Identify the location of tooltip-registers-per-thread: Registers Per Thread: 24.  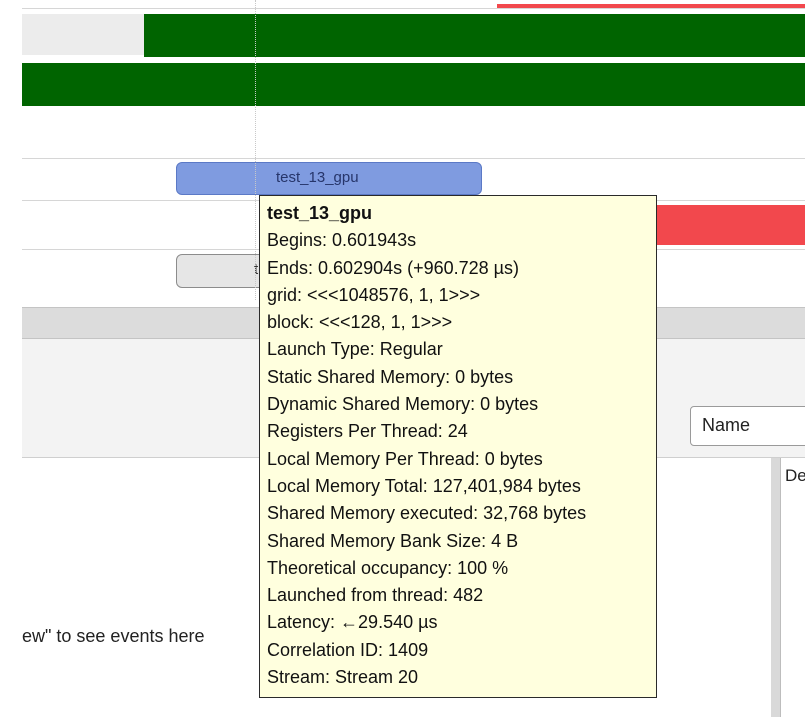
(367, 431).